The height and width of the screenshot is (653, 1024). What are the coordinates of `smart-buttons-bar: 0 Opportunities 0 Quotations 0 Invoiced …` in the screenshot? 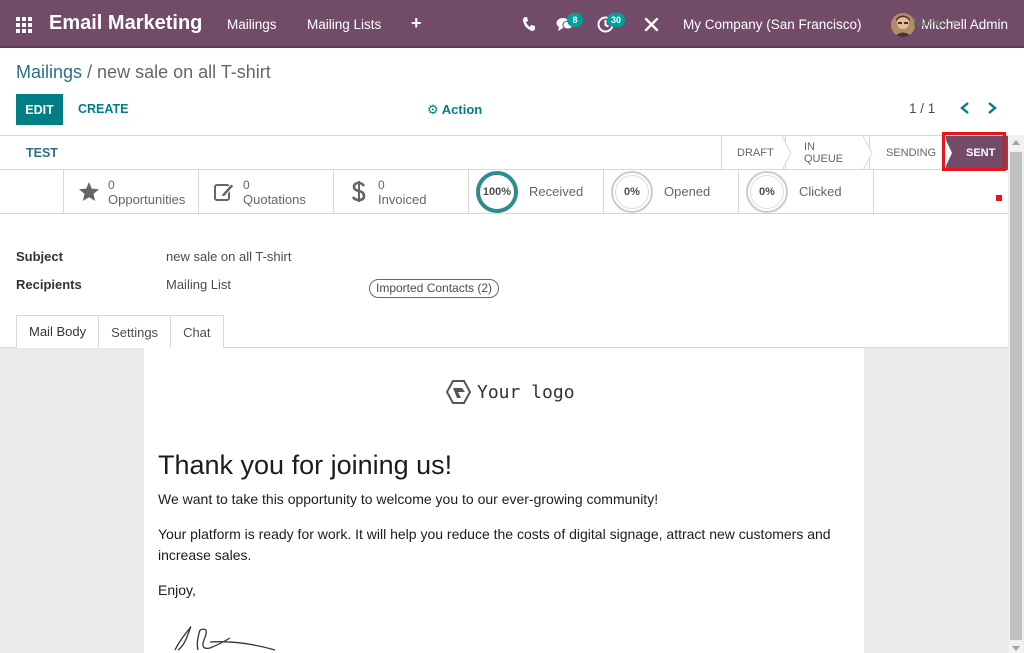 It's located at (504, 192).